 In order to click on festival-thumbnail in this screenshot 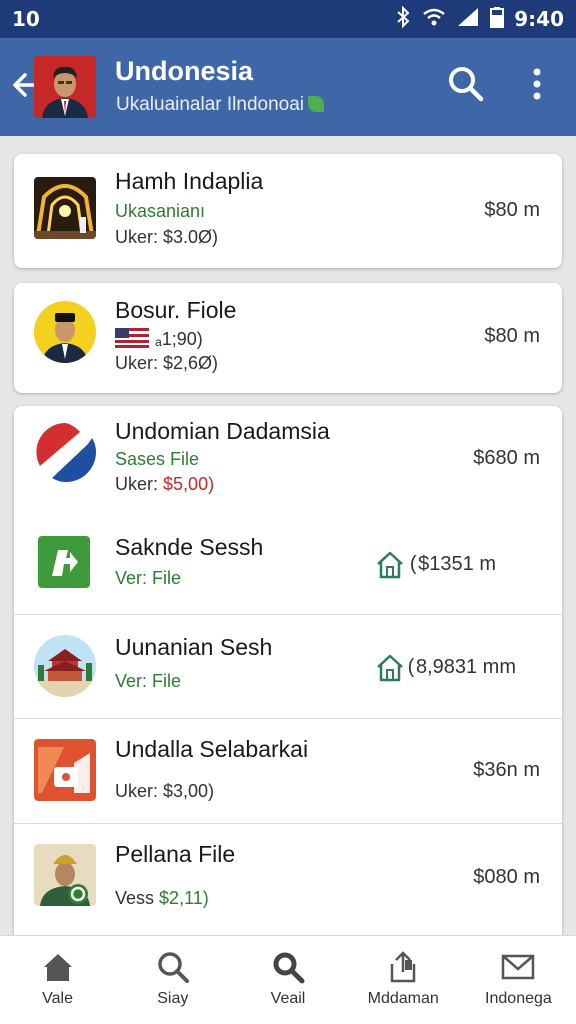, I will do `click(65, 208)`.